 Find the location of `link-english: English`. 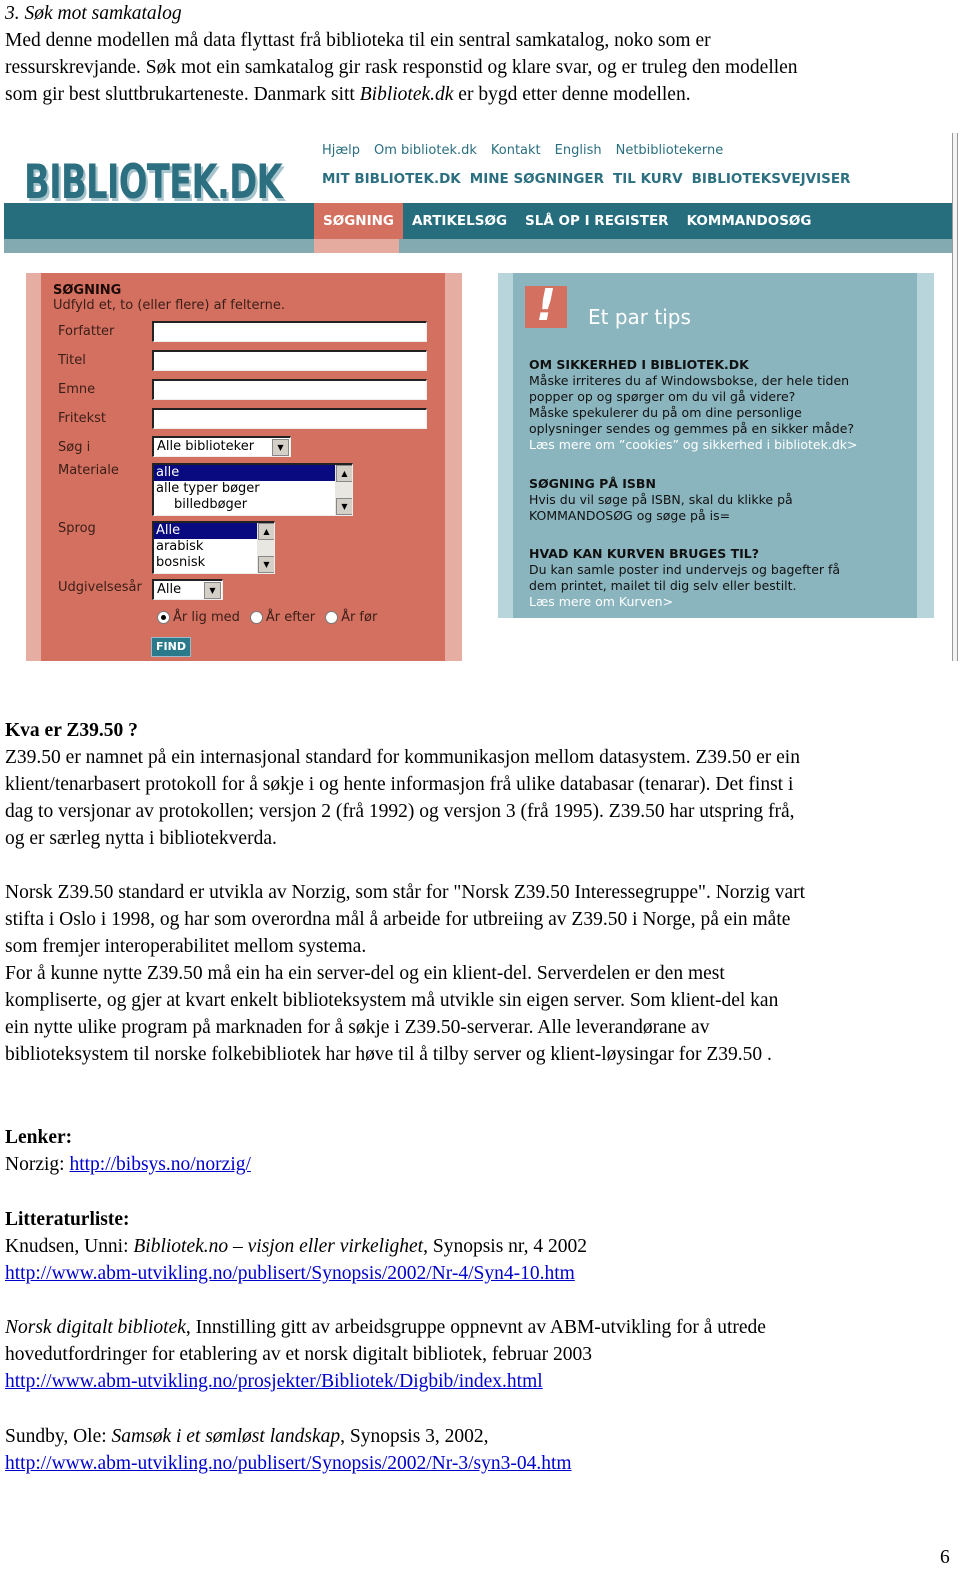

link-english: English is located at coordinates (578, 150).